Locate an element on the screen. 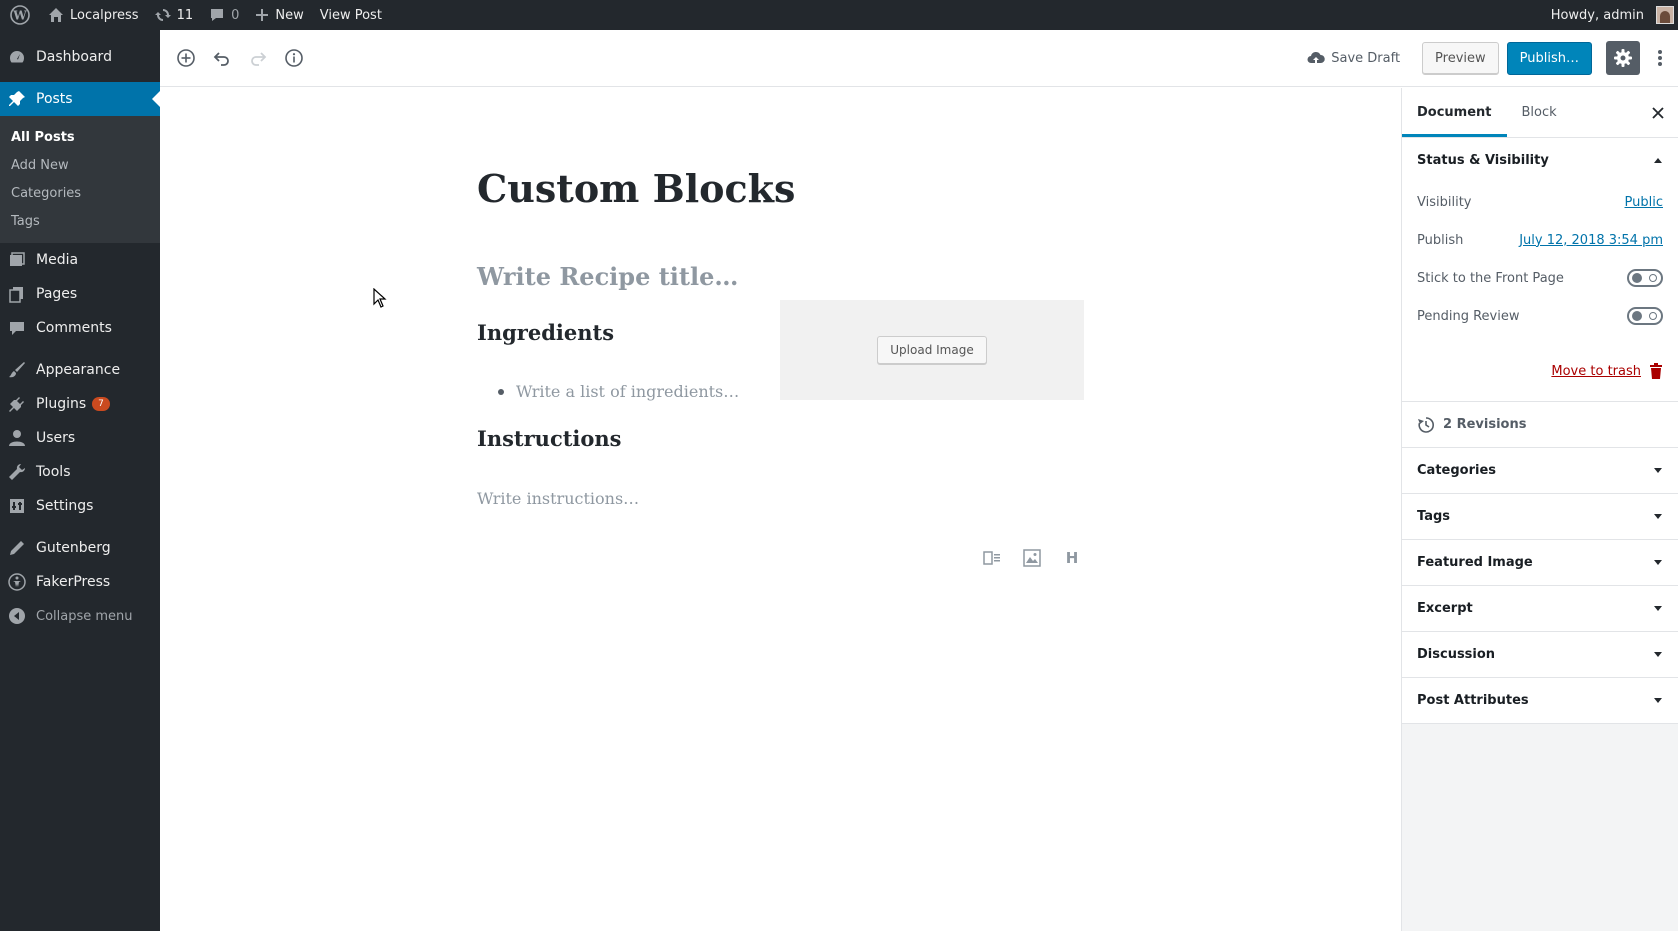 The image size is (1678, 931). plus-icon is located at coordinates (262, 15).